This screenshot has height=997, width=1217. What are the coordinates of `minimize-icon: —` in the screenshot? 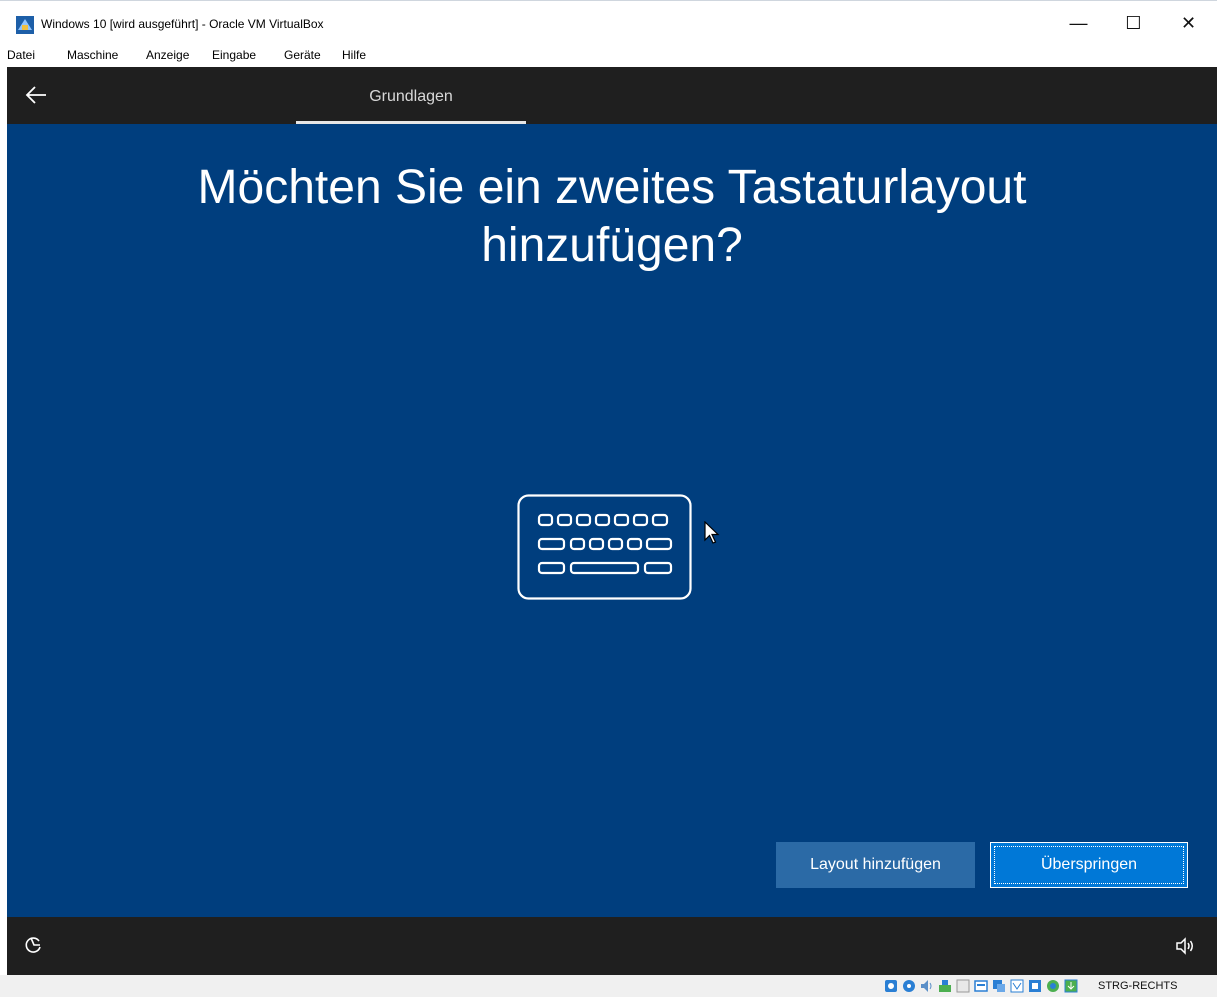 It's located at (1078, 22).